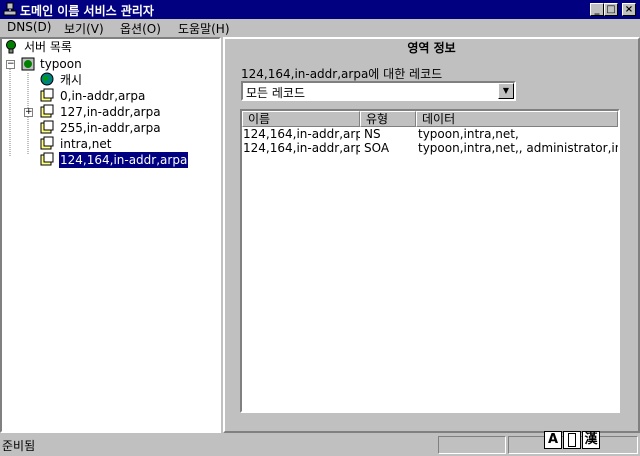 This screenshot has width=640, height=456. What do you see at coordinates (611, 9) in the screenshot?
I see `maximize-button: □` at bounding box center [611, 9].